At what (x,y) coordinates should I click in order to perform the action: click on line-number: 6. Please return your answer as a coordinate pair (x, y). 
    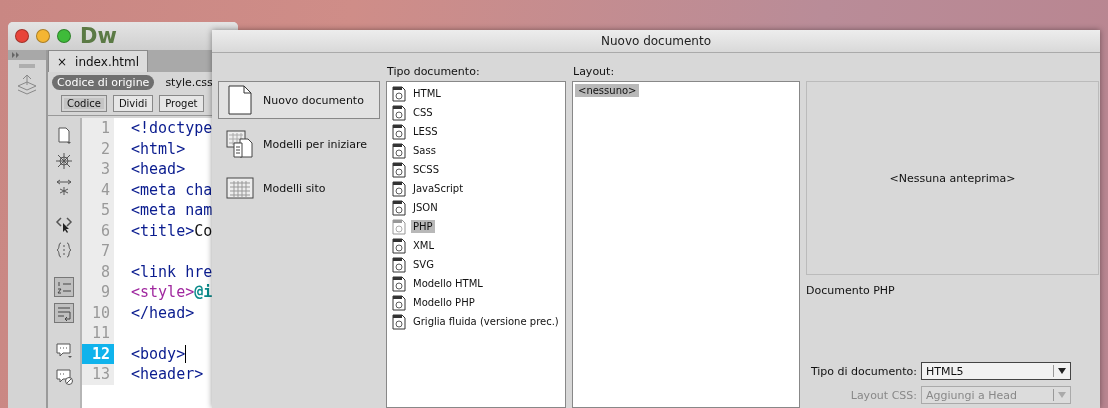
    Looking at the image, I should click on (98, 230).